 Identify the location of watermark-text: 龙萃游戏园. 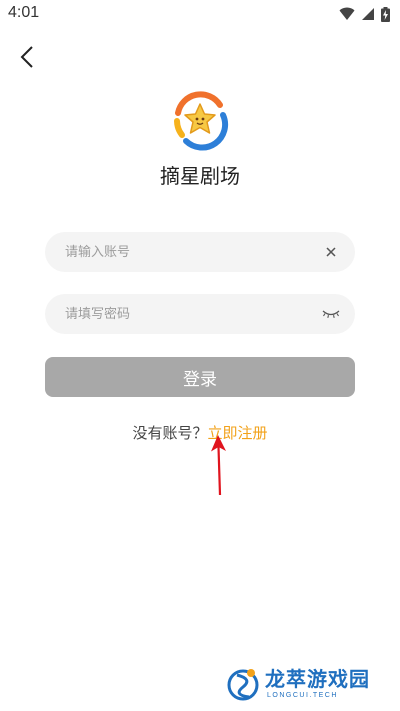
(317, 679).